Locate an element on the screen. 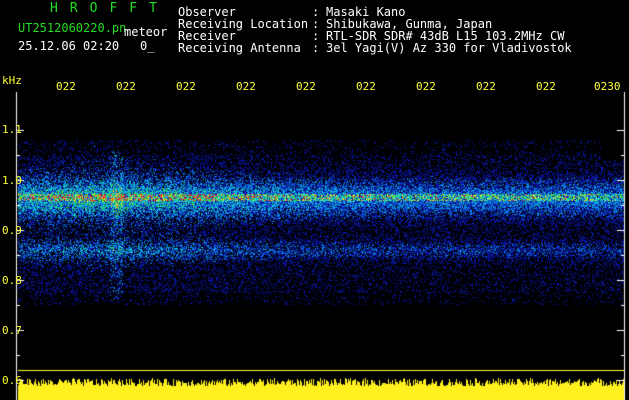  y-axis-unit: kHz is located at coordinates (12, 80).